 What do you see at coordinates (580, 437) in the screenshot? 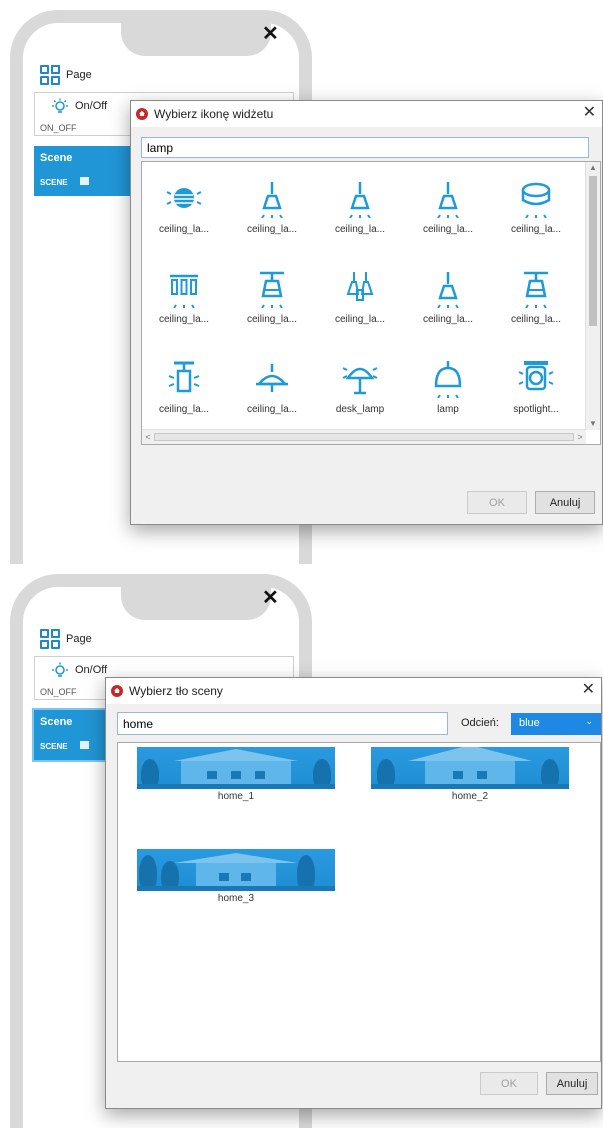
I see `scroll-right-icon: >` at bounding box center [580, 437].